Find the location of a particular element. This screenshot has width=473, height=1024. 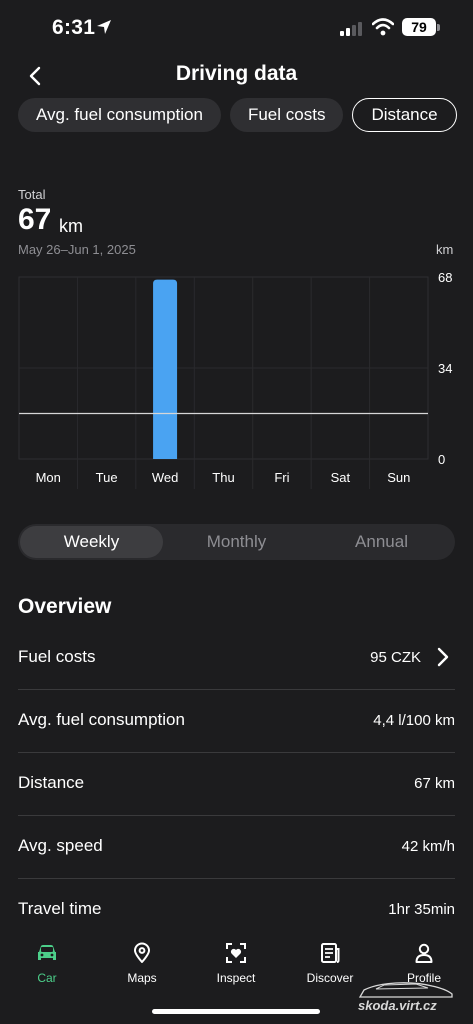

chevron-right-icon is located at coordinates (443, 657).